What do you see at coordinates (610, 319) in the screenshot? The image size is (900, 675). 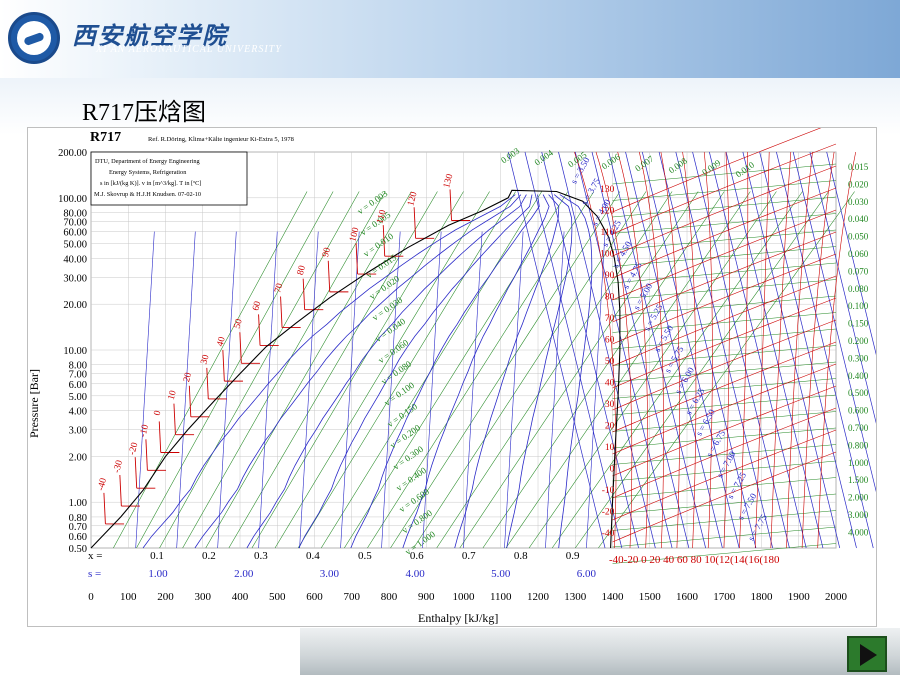 I see `isotherm-vapor-label: 70` at bounding box center [610, 319].